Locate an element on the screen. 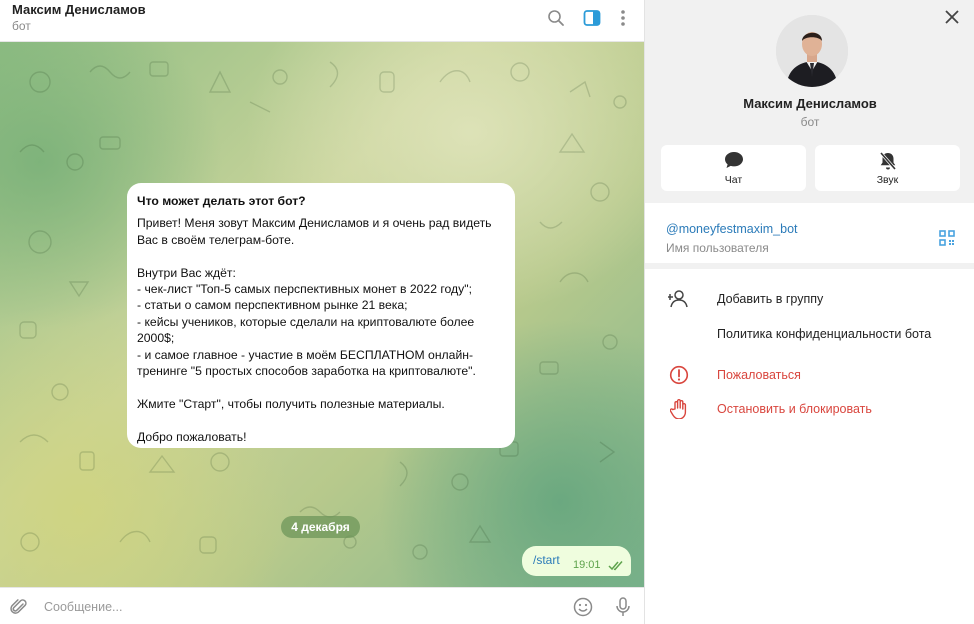 The image size is (974, 624). privacy-policy-label: Политика конфиденциальности бота is located at coordinates (824, 334).